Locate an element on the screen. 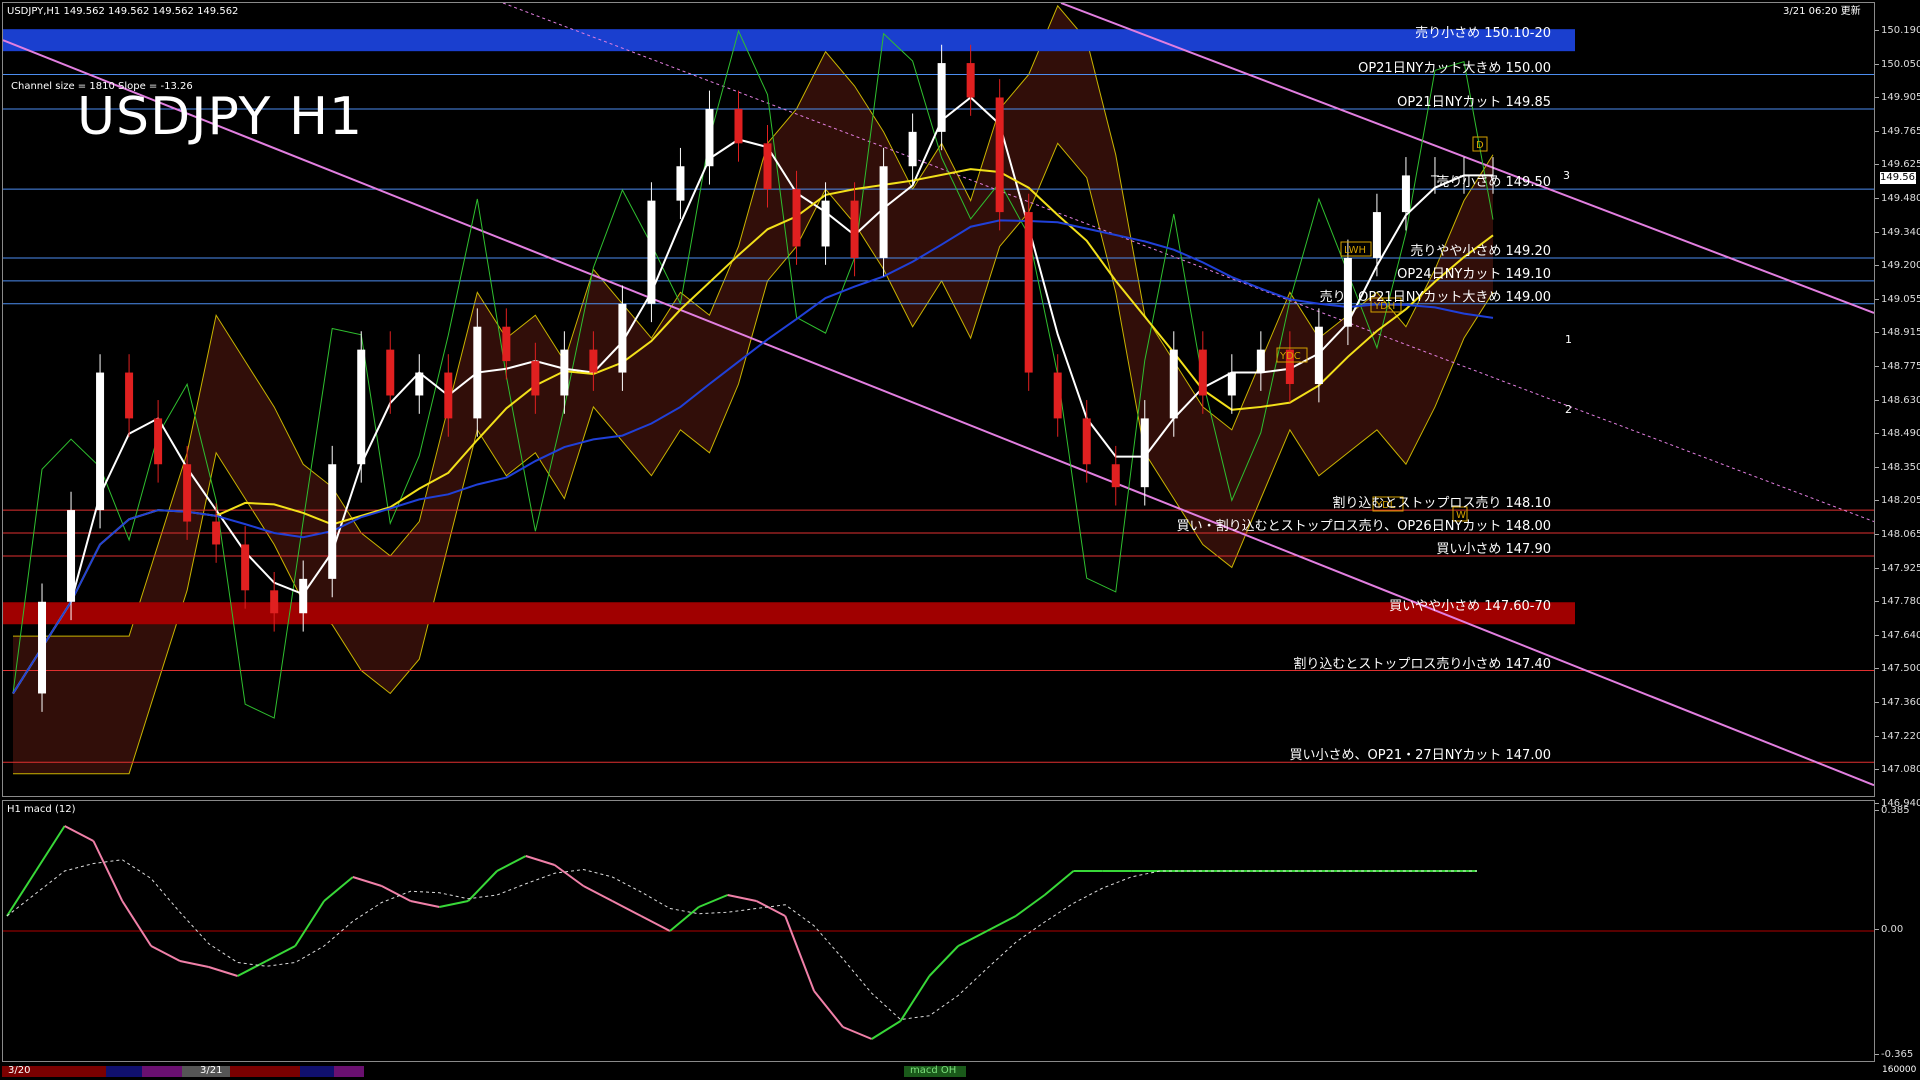 Image resolution: width=1920 pixels, height=1080 pixels. chart-title: USDJPY H1 is located at coordinates (220, 117).